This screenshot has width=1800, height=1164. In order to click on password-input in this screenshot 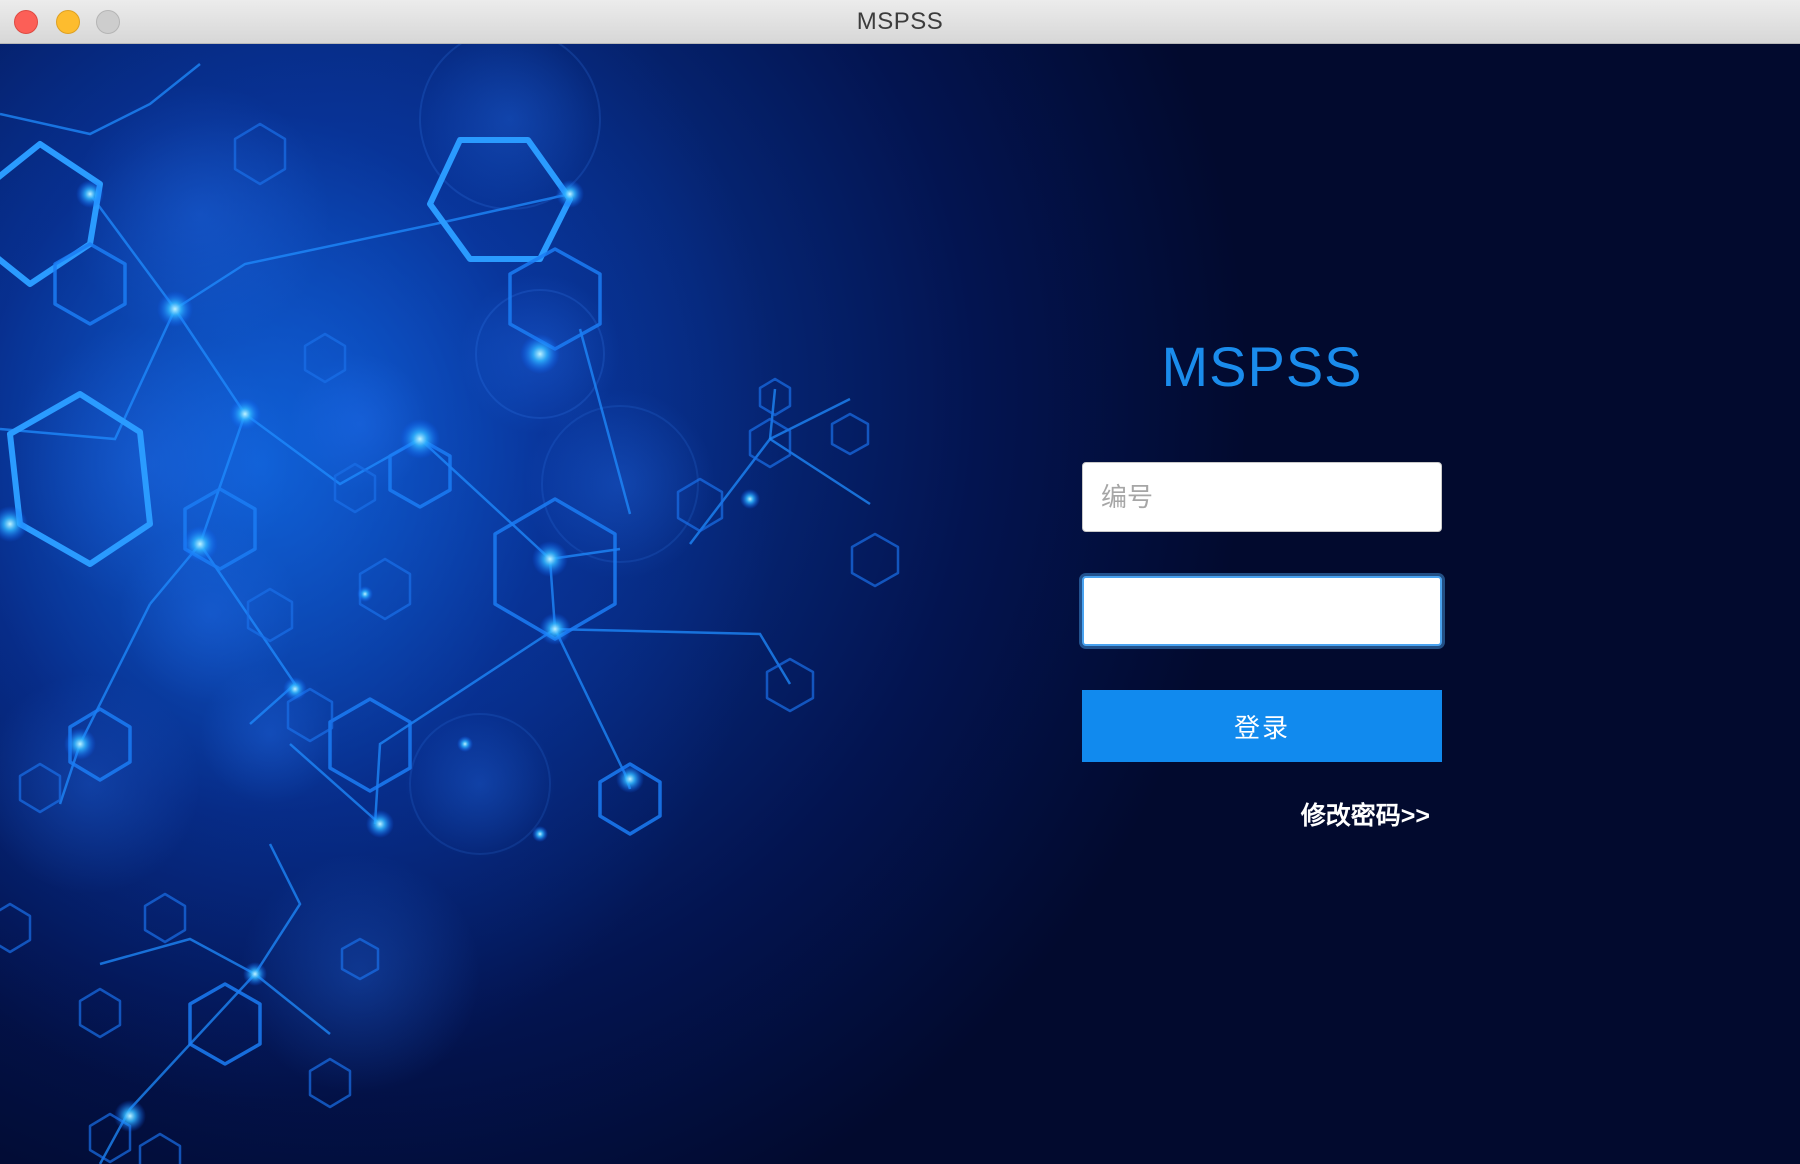, I will do `click(1262, 611)`.